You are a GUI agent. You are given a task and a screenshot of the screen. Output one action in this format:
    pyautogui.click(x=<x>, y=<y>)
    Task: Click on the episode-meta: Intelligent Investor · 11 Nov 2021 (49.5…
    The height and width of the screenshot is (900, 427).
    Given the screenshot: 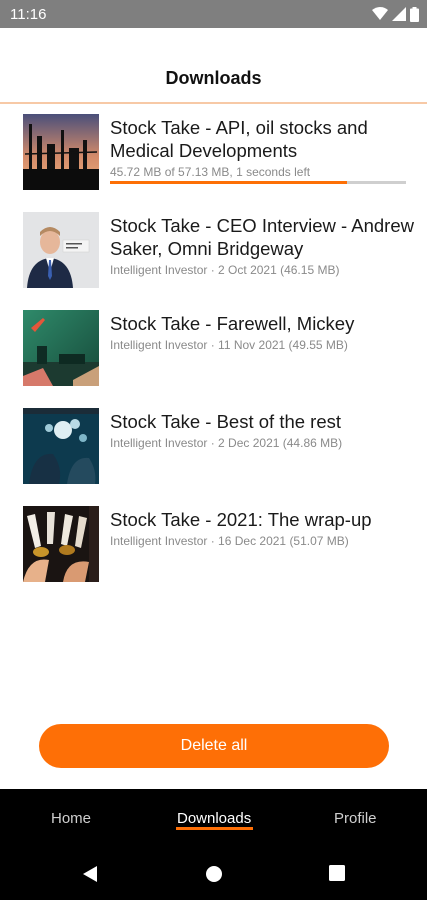 What is the action you would take?
    pyautogui.click(x=229, y=345)
    